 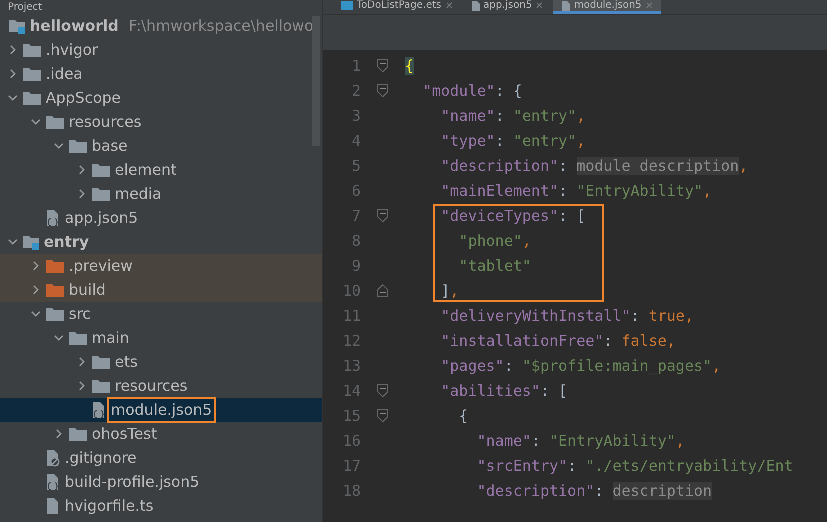 What do you see at coordinates (351, 341) in the screenshot?
I see `line-number: 12` at bounding box center [351, 341].